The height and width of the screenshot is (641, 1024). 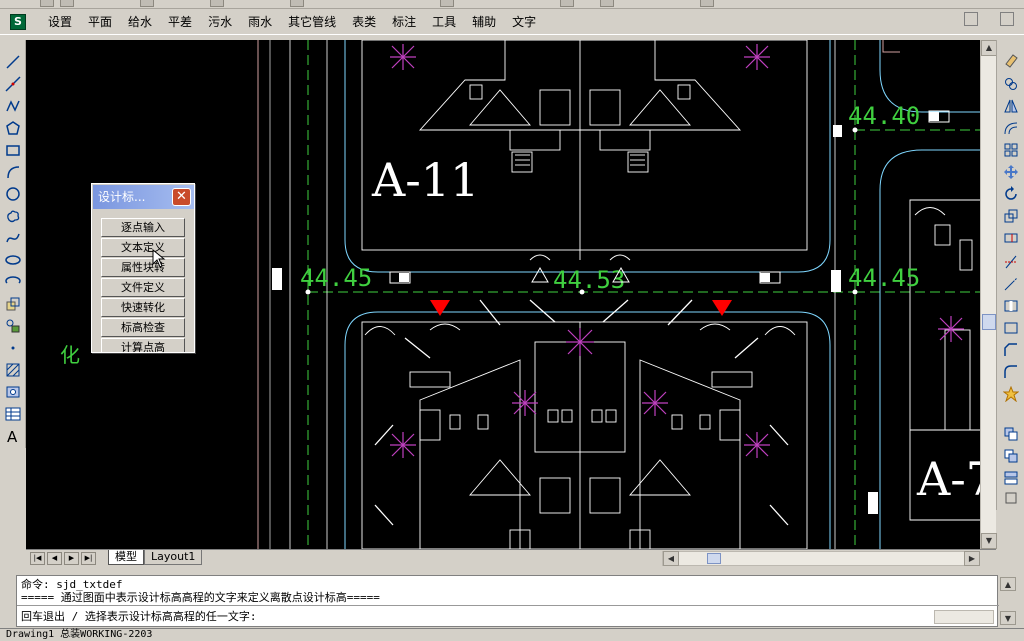 What do you see at coordinates (13, 128) in the screenshot?
I see `polygon-icon` at bounding box center [13, 128].